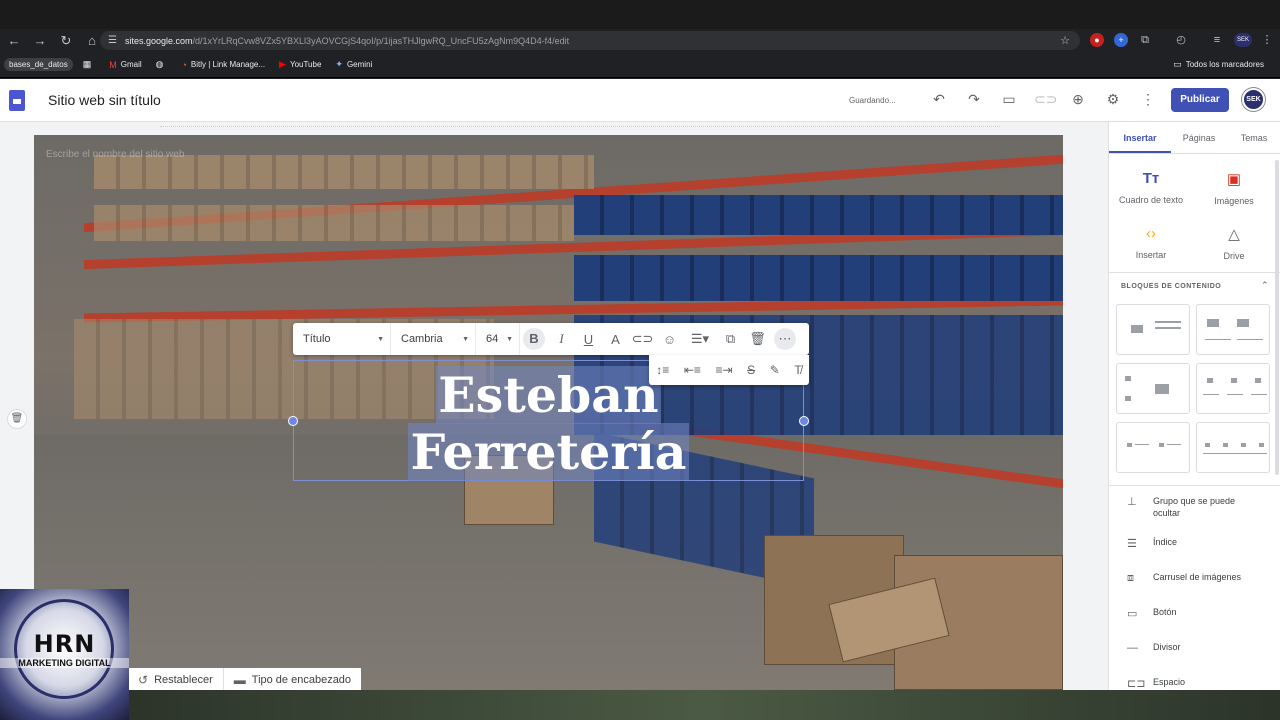  I want to click on link-icon: ⊂⊃, so click(642, 339).